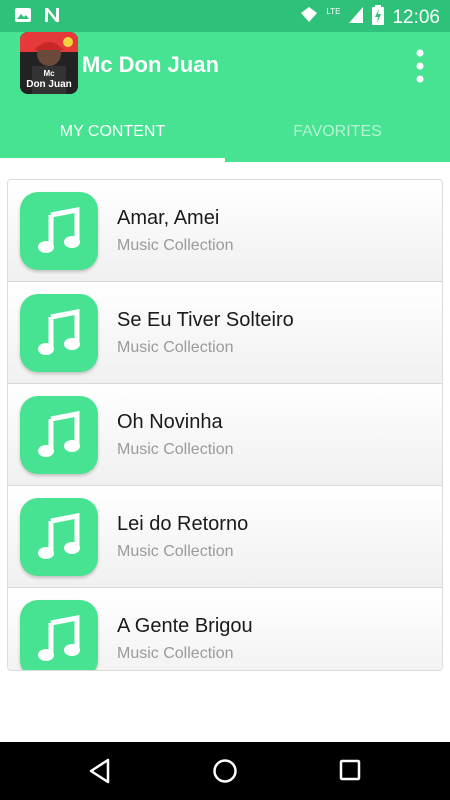 This screenshot has height=800, width=450. What do you see at coordinates (170, 422) in the screenshot?
I see `song-title: Oh Novinha` at bounding box center [170, 422].